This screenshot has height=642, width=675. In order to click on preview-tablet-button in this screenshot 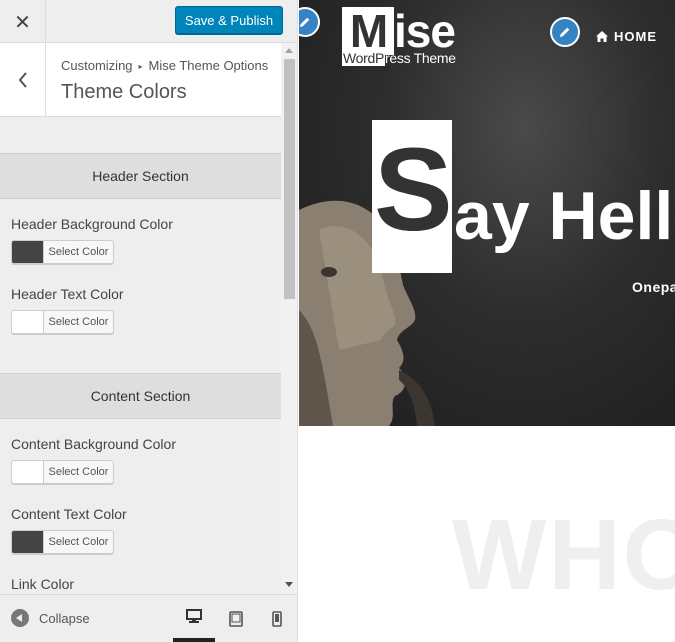, I will do `click(236, 618)`.